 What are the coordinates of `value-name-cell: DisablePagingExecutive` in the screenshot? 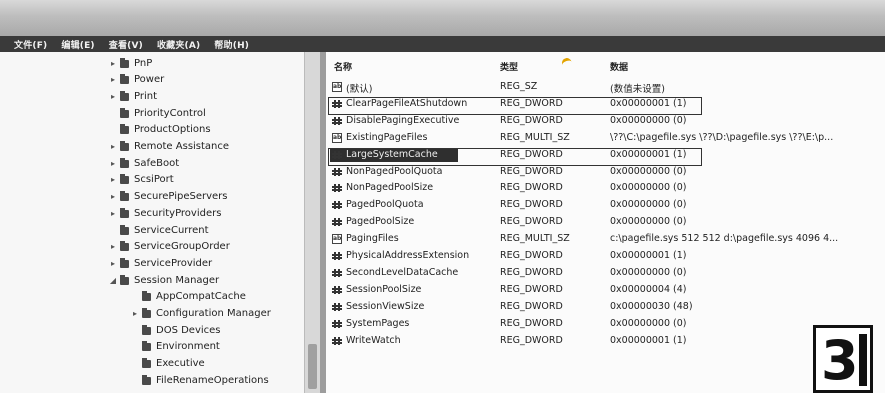 It's located at (403, 120).